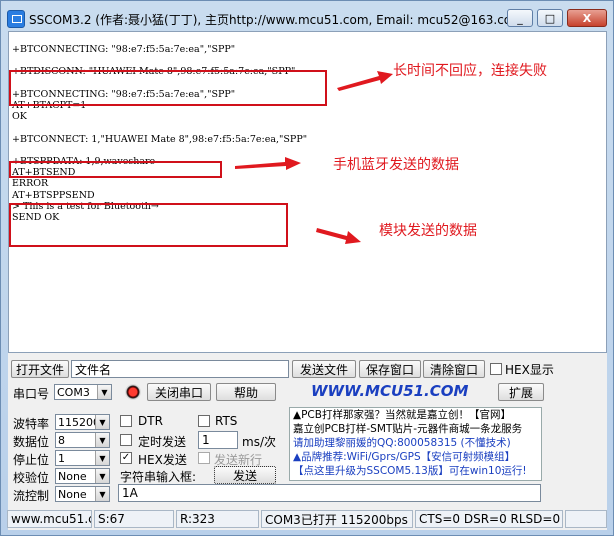  Describe the element at coordinates (521, 392) in the screenshot. I see `expand-button: 扩展` at that location.